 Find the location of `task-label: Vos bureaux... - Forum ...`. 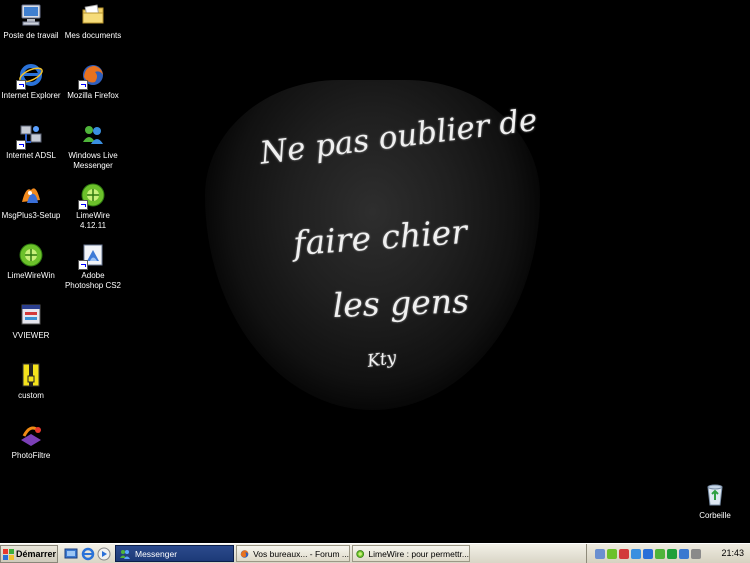

task-label: Vos bureaux... - Forum ... is located at coordinates (301, 553).